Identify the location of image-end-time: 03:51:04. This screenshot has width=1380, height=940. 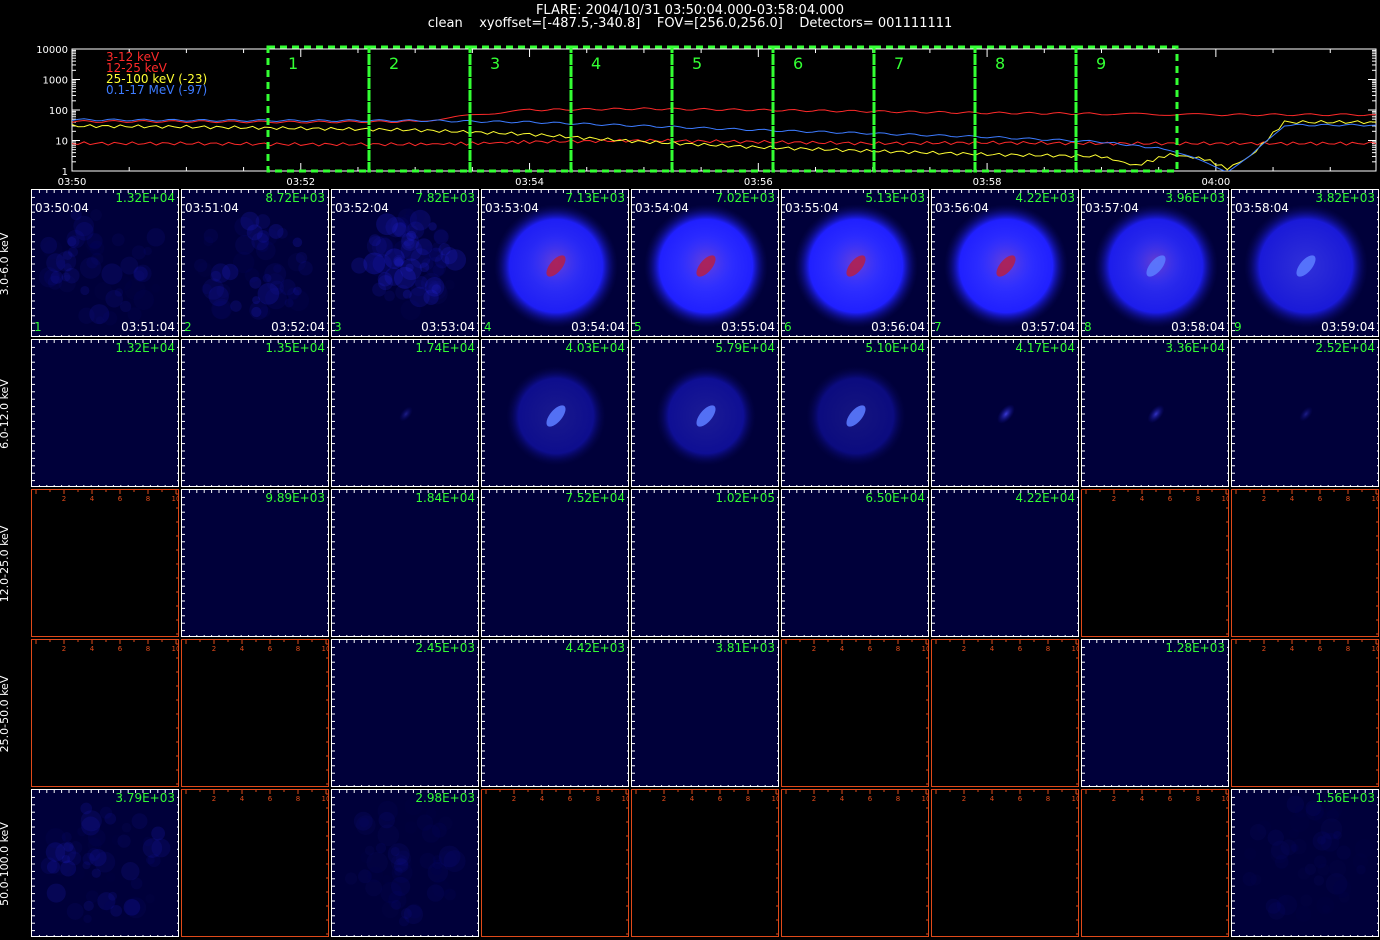
(148, 327).